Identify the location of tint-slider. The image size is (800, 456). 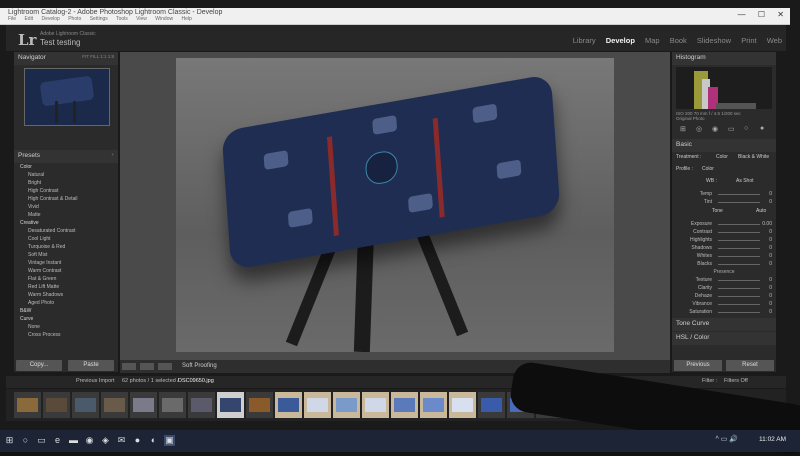
(739, 202).